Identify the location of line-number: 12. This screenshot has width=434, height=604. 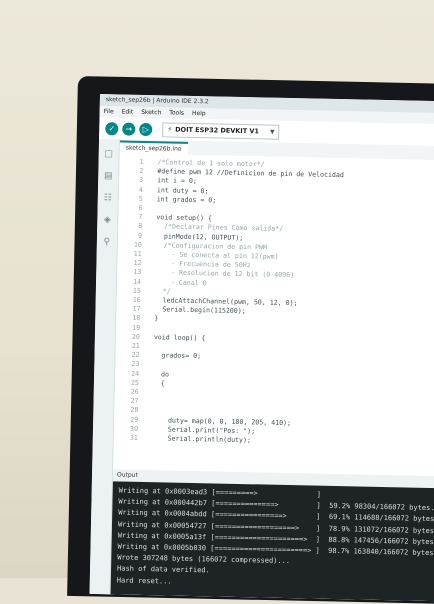
(137, 263).